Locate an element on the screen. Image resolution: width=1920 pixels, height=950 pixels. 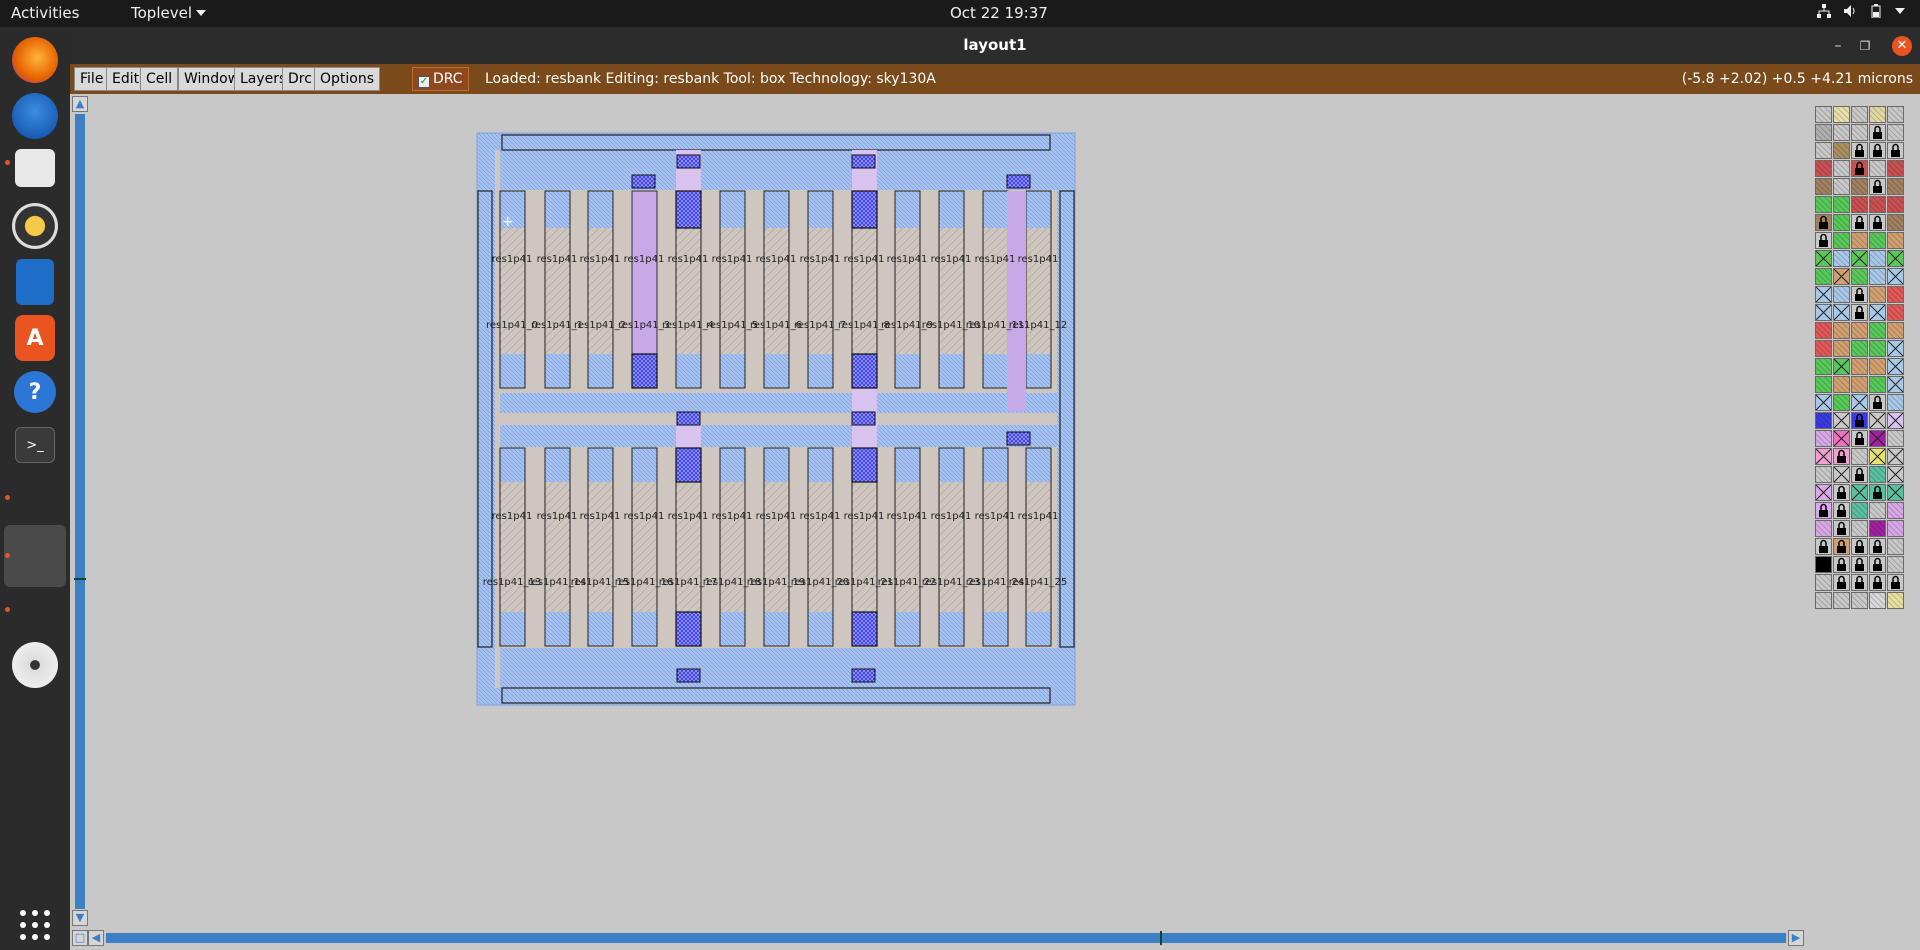
title-bar: layout1 – ❐ ✕ is located at coordinates (995, 45).